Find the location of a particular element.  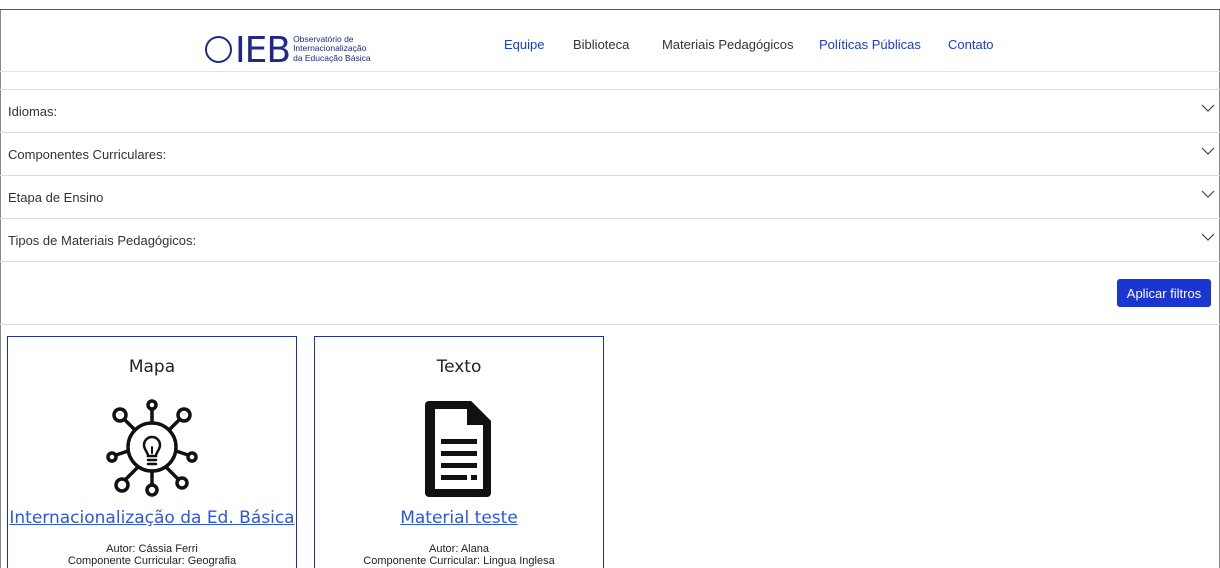

card-author: Autor: Alana is located at coordinates (459, 549).